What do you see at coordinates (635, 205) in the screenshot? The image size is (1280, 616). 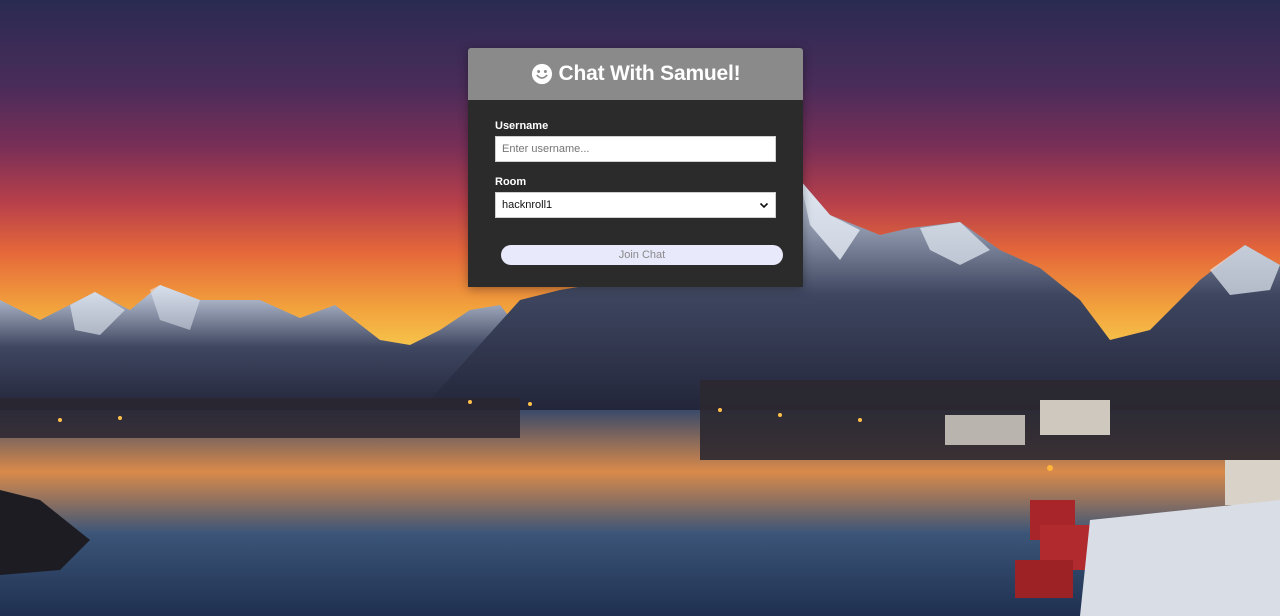 I see `room-select: hacknroll1` at bounding box center [635, 205].